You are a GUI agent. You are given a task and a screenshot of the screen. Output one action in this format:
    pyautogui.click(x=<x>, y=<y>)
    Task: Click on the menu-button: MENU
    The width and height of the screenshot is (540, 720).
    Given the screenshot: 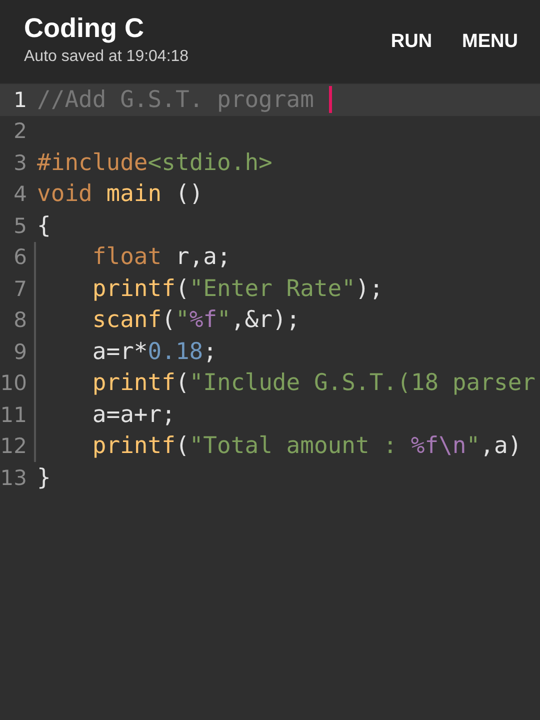 What is the action you would take?
    pyautogui.click(x=490, y=41)
    